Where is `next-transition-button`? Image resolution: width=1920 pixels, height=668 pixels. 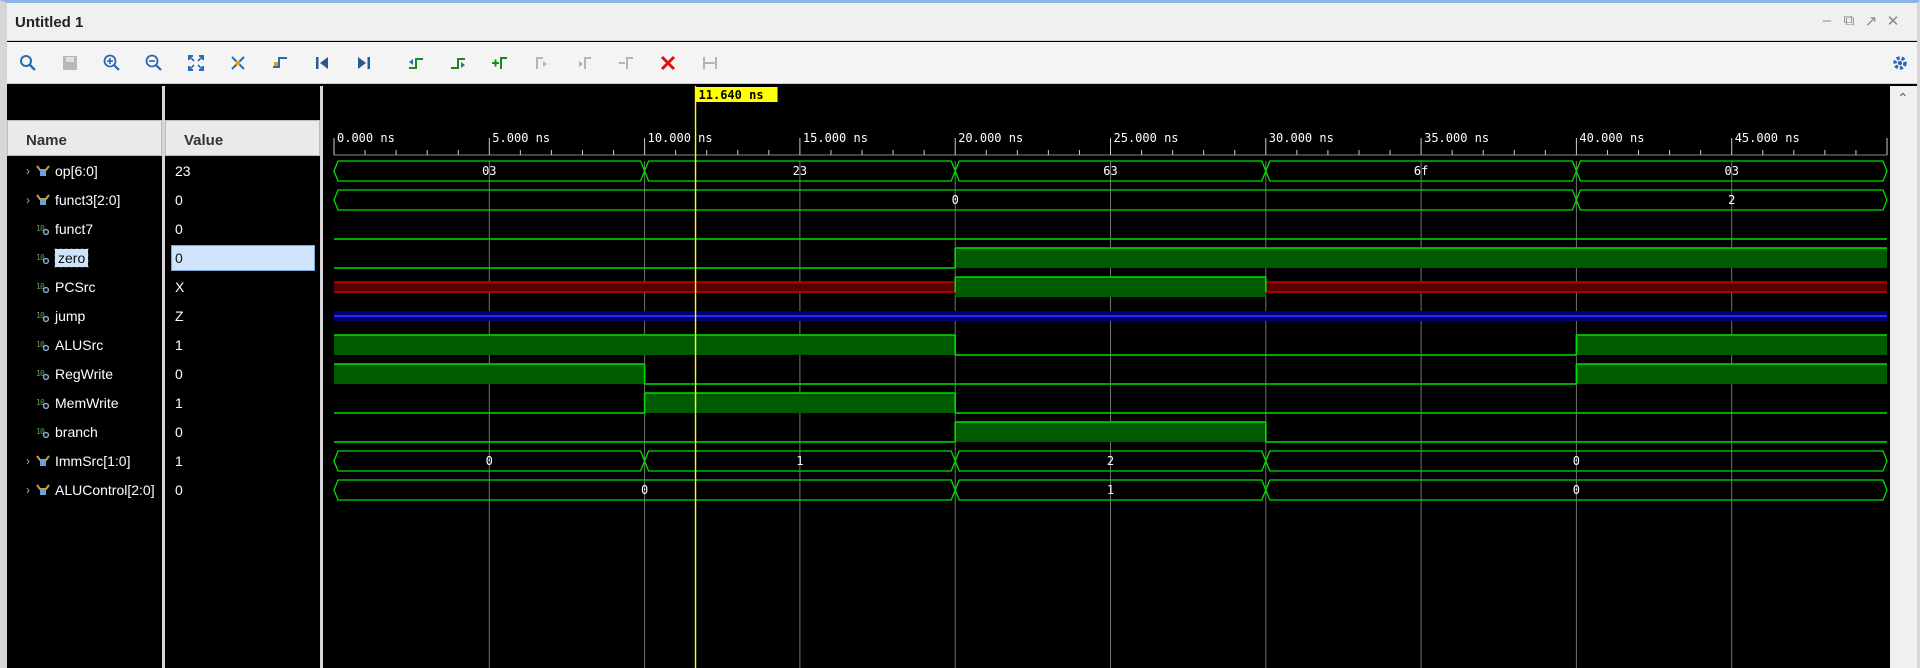 next-transition-button is located at coordinates (458, 63).